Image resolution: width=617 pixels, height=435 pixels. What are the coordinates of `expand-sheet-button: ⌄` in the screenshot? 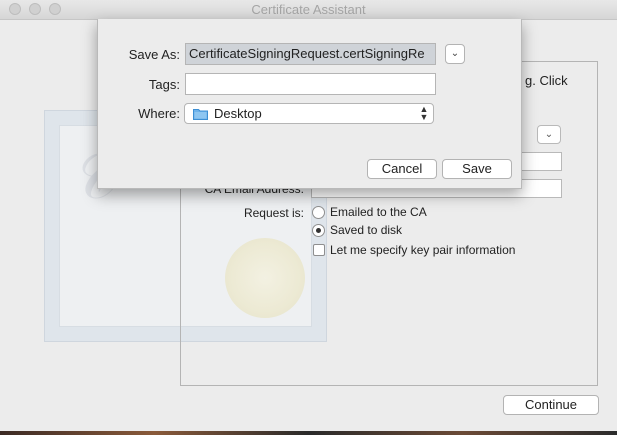 It's located at (455, 54).